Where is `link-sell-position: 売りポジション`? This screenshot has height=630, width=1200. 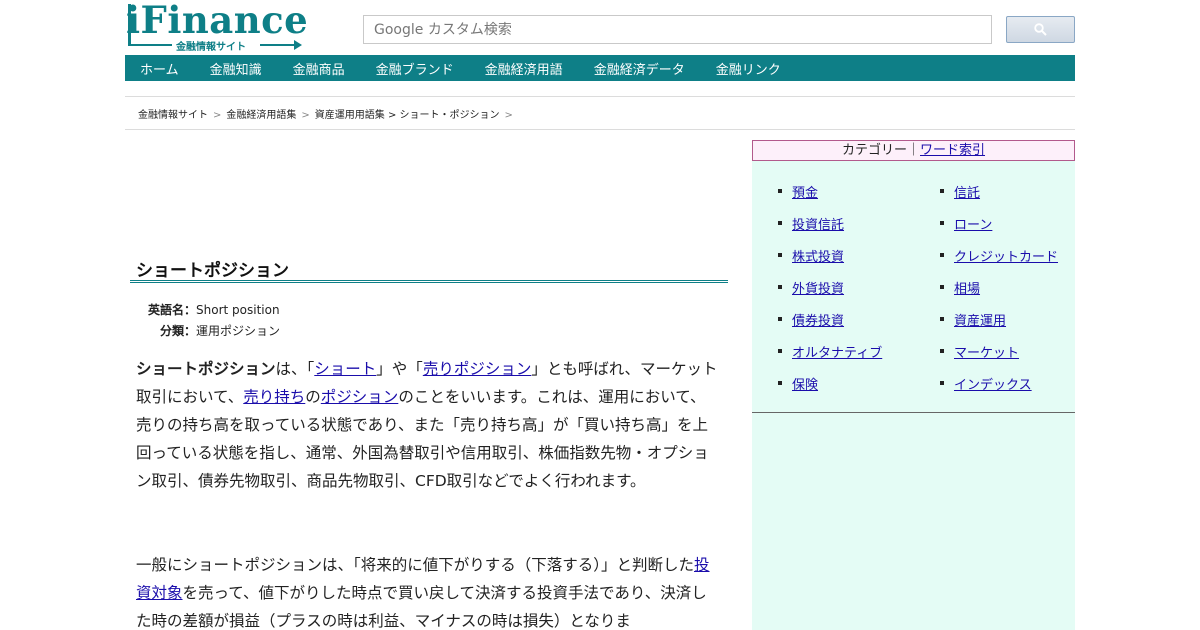 link-sell-position: 売りポジション is located at coordinates (477, 369).